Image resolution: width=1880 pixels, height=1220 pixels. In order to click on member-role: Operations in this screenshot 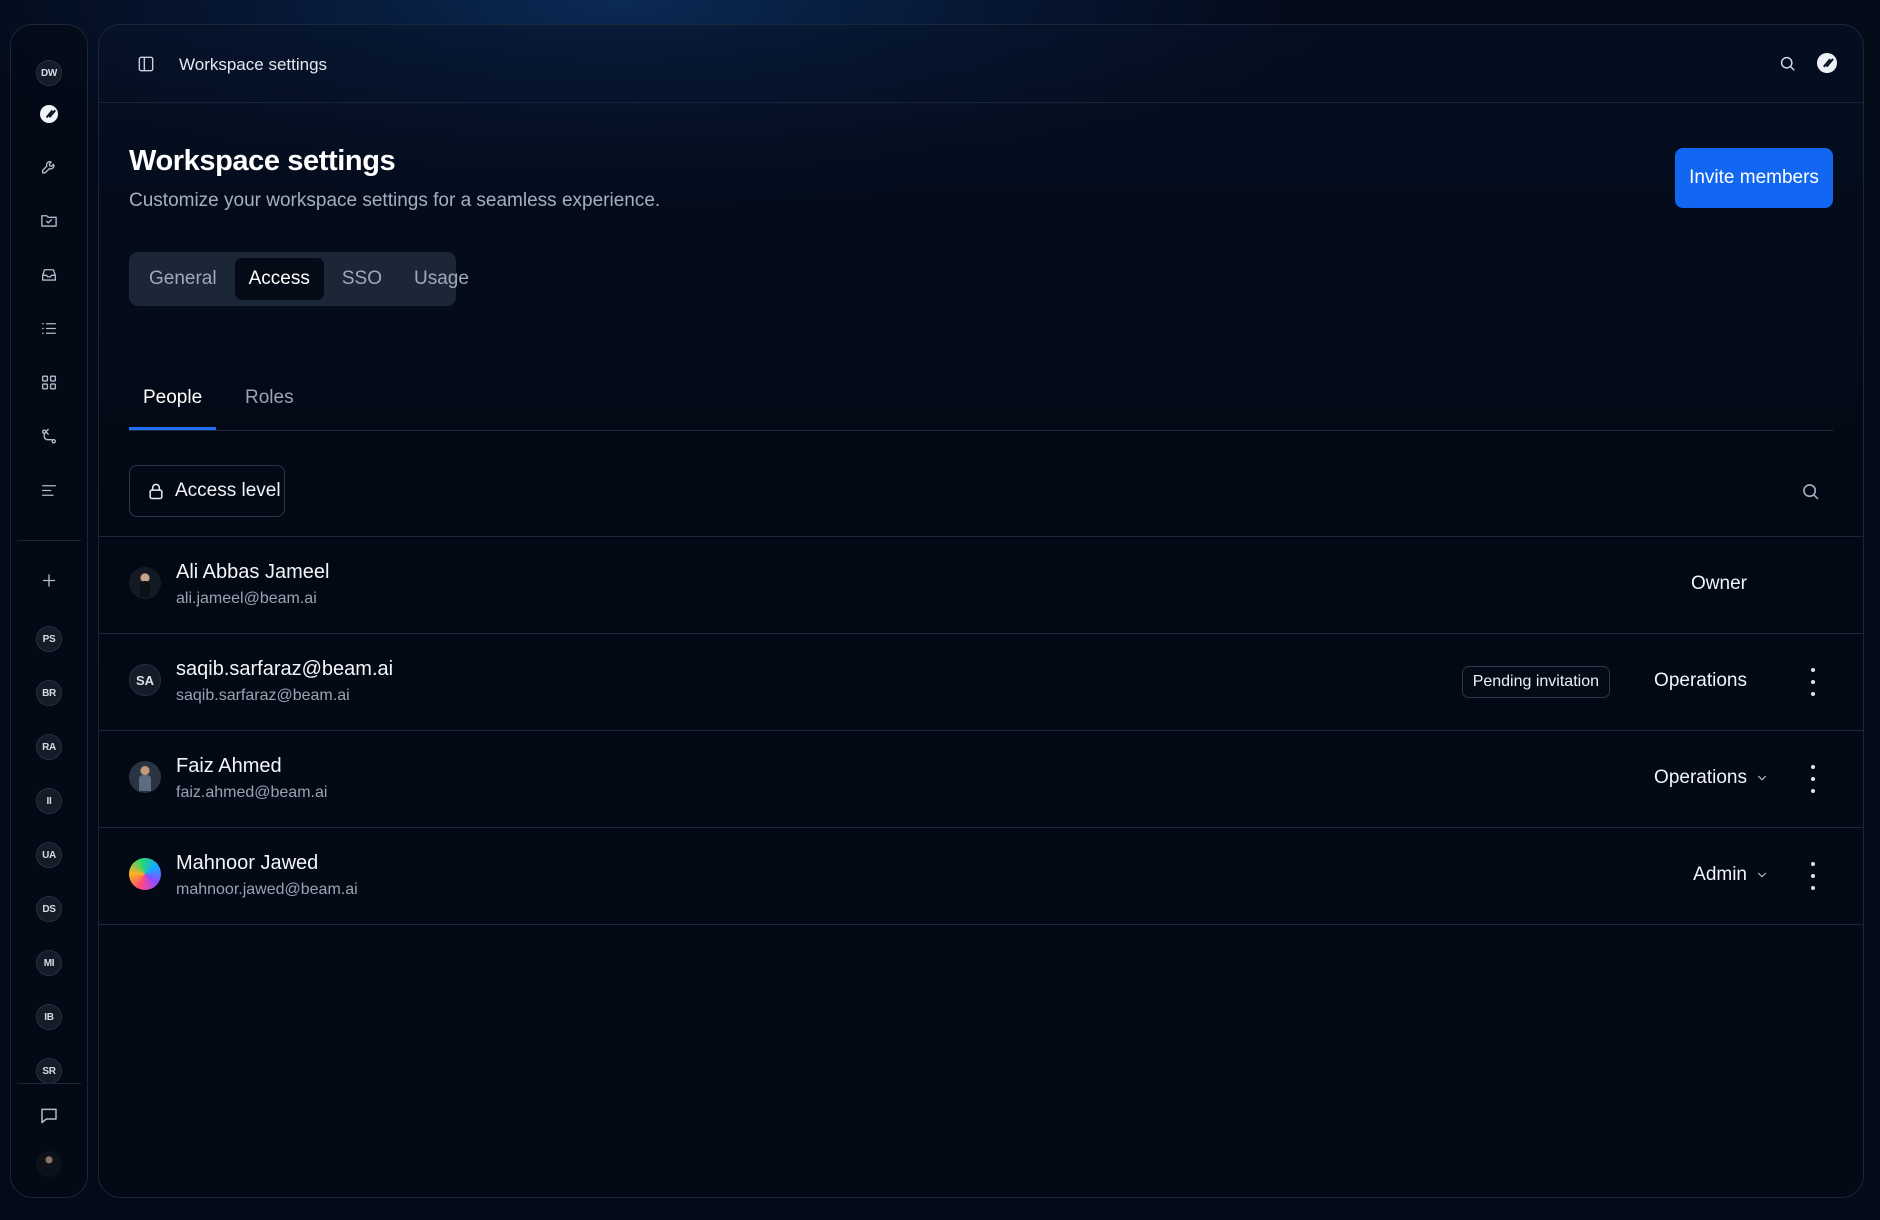, I will do `click(1700, 681)`.